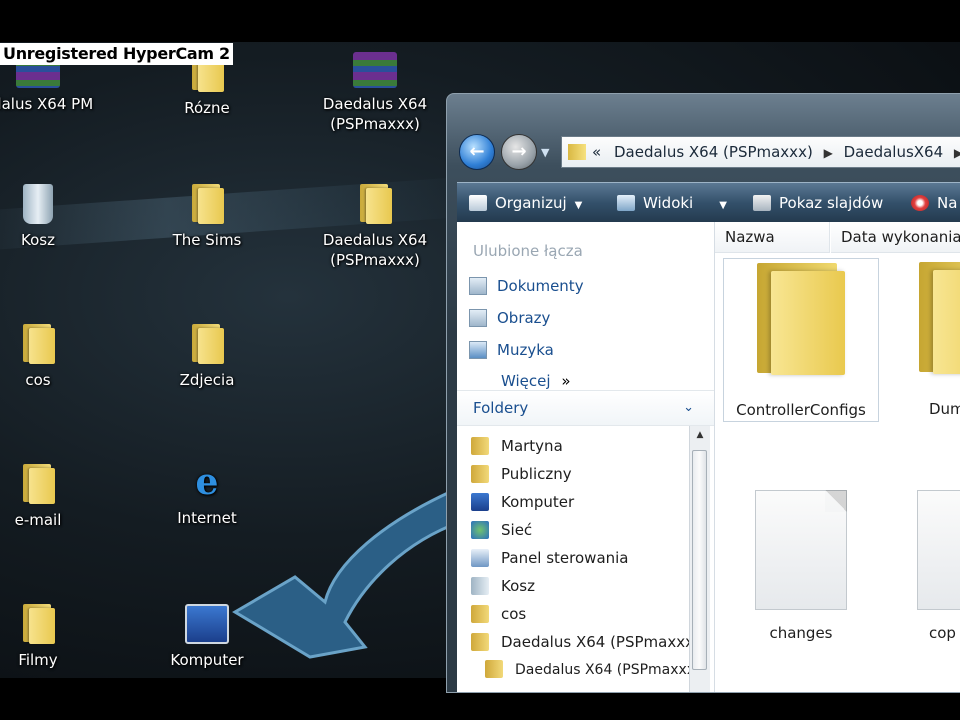 The height and width of the screenshot is (720, 960). Describe the element at coordinates (526, 286) in the screenshot. I see `favorite-link-dokumenty: Dokumenty` at that location.